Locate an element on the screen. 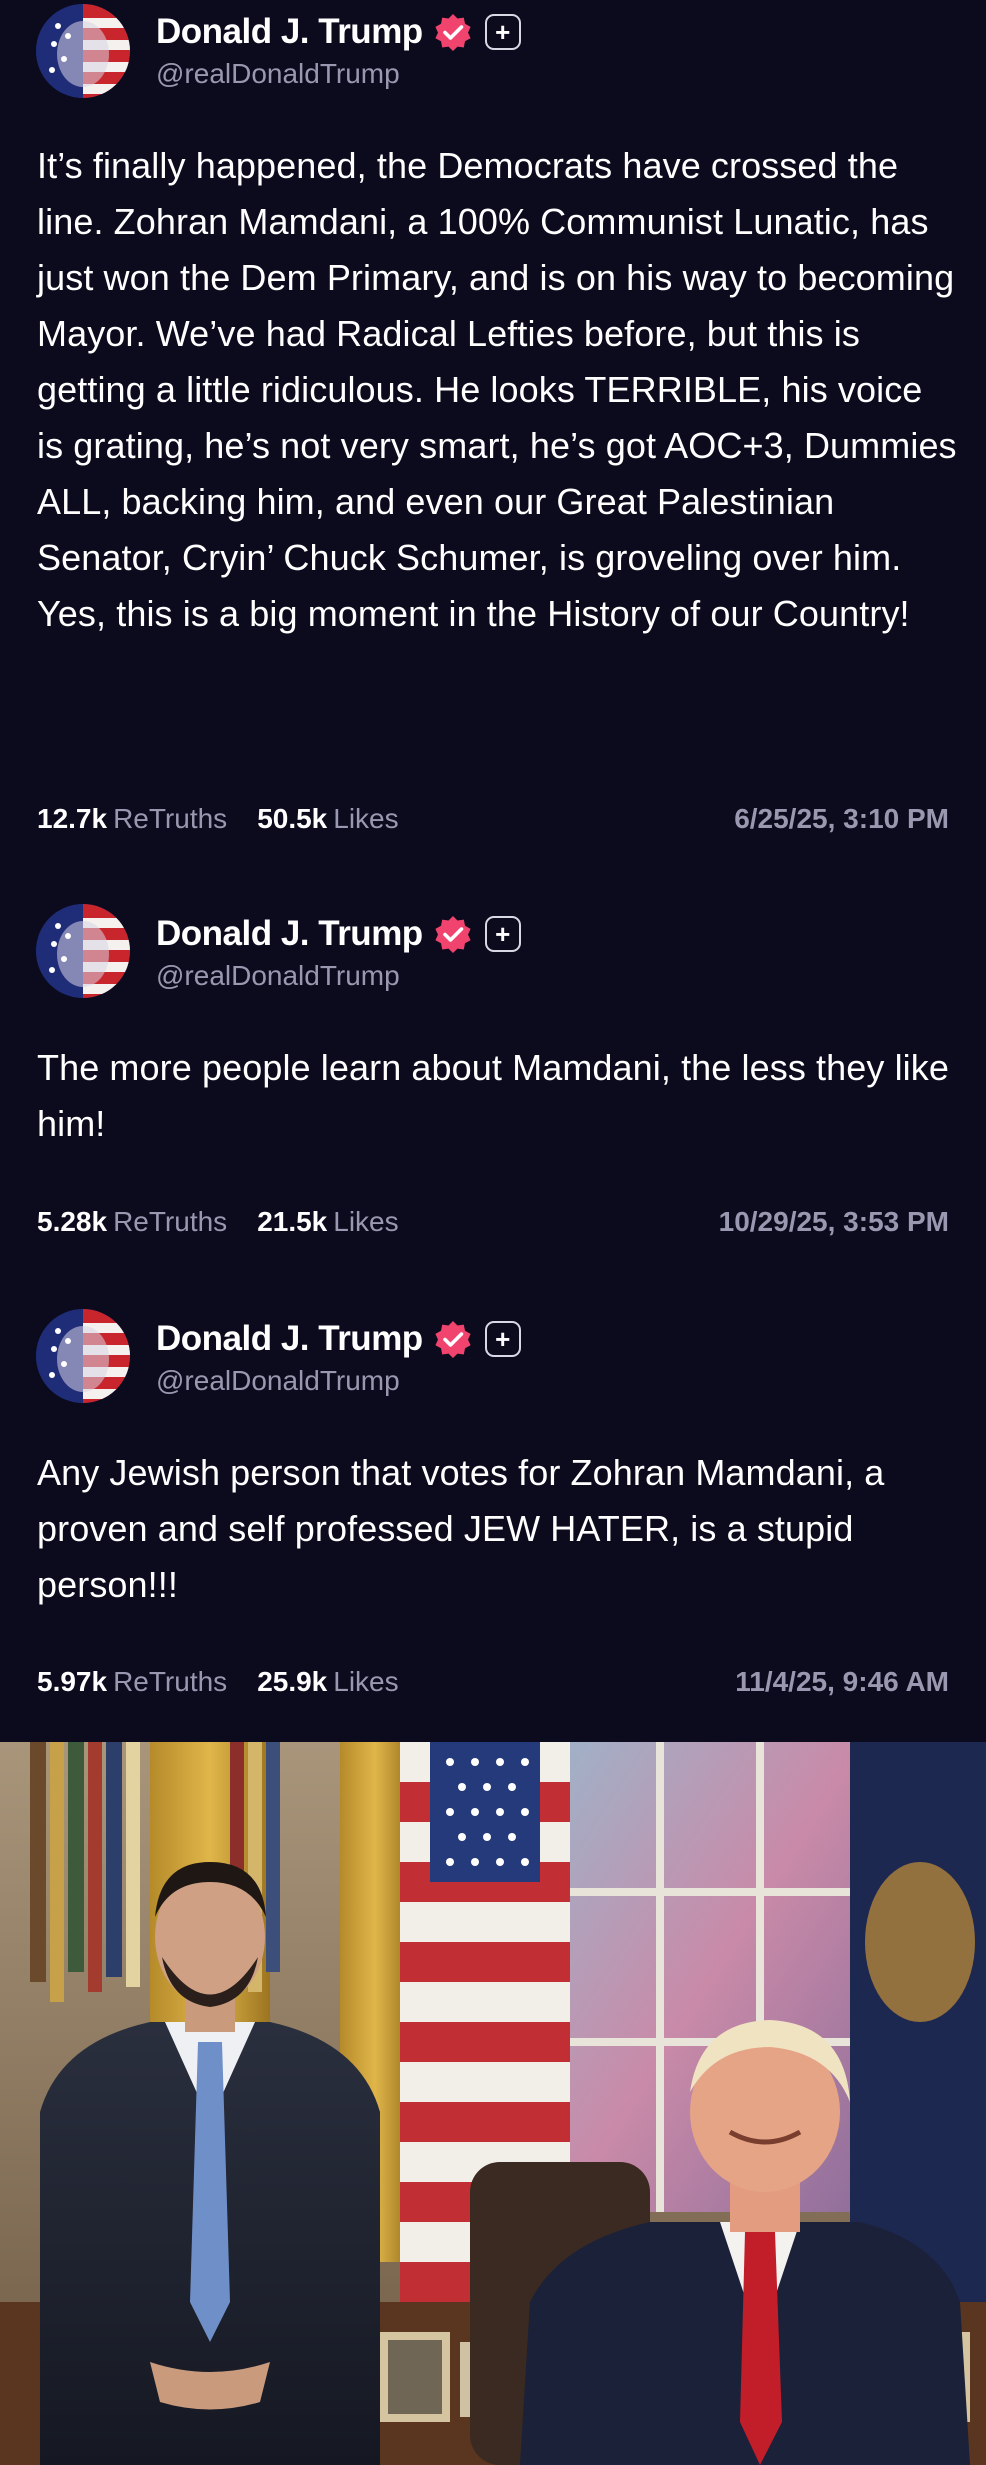  likes-count: 25.9k is located at coordinates (292, 1682).